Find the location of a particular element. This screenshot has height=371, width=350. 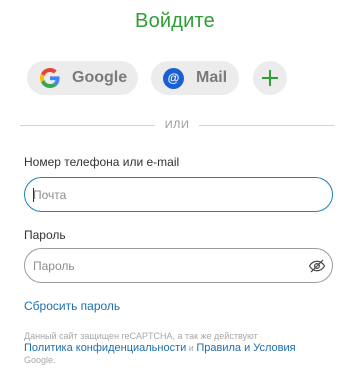

text-caret is located at coordinates (33, 195).